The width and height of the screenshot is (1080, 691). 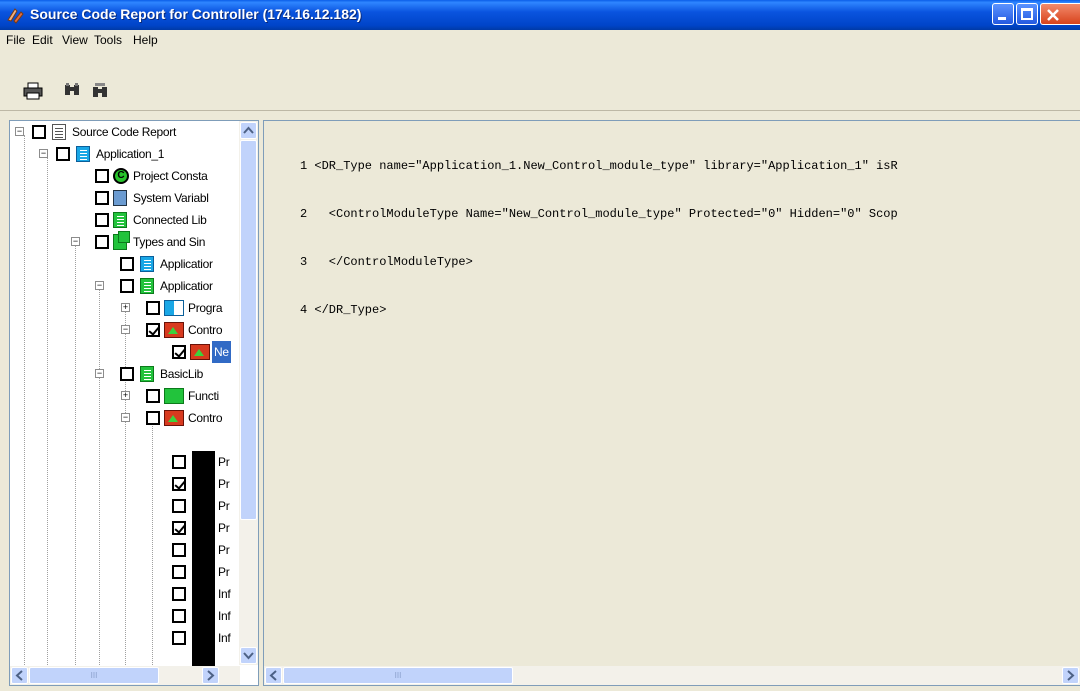 I want to click on tree-vertical-scrollbar, so click(x=248, y=393).